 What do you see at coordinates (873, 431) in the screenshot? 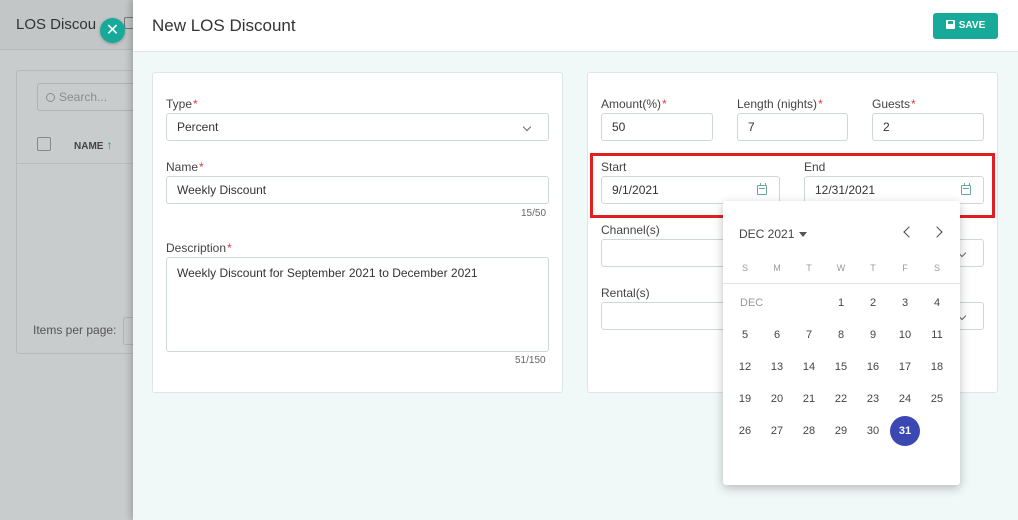
I see `calendar-day: 30` at bounding box center [873, 431].